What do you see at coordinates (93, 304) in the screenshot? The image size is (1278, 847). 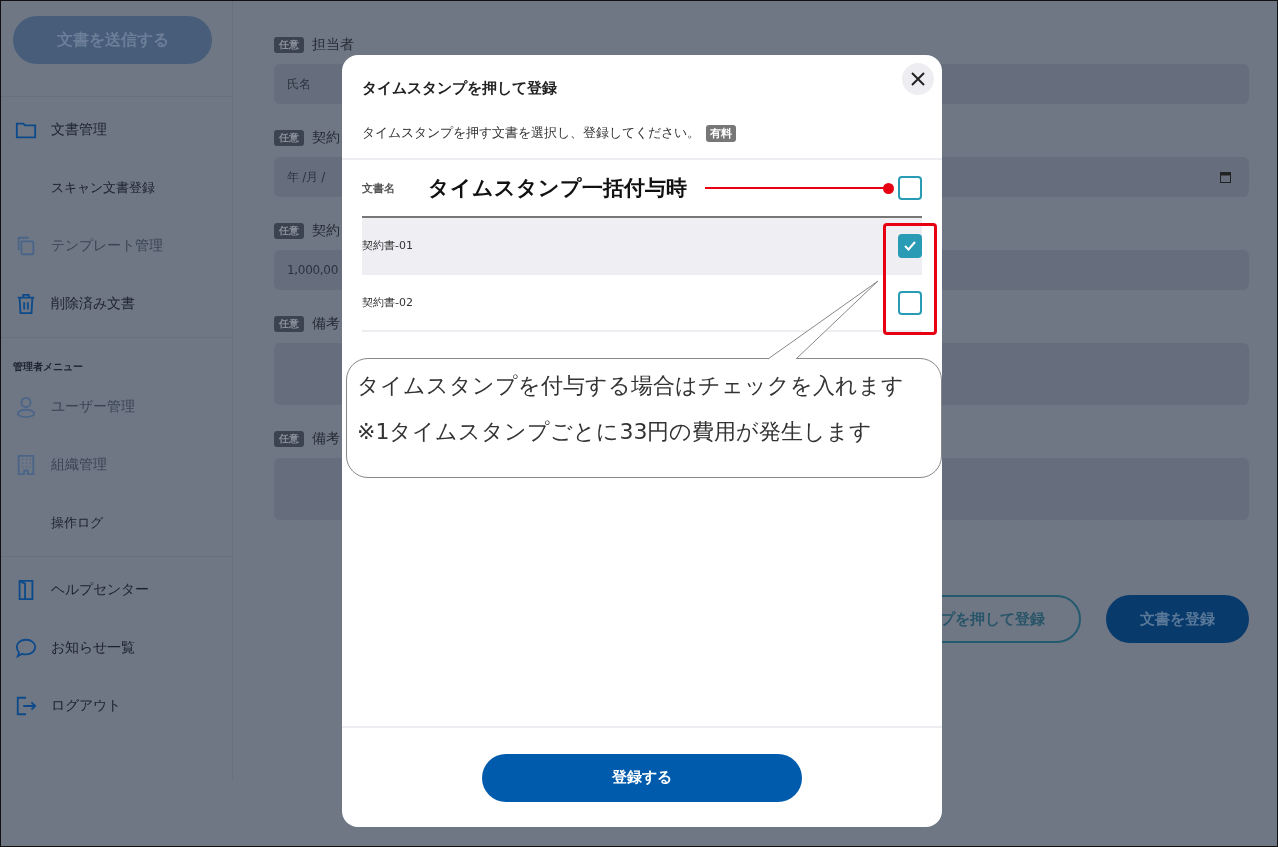 I see `nav-item: 削除済み文書` at bounding box center [93, 304].